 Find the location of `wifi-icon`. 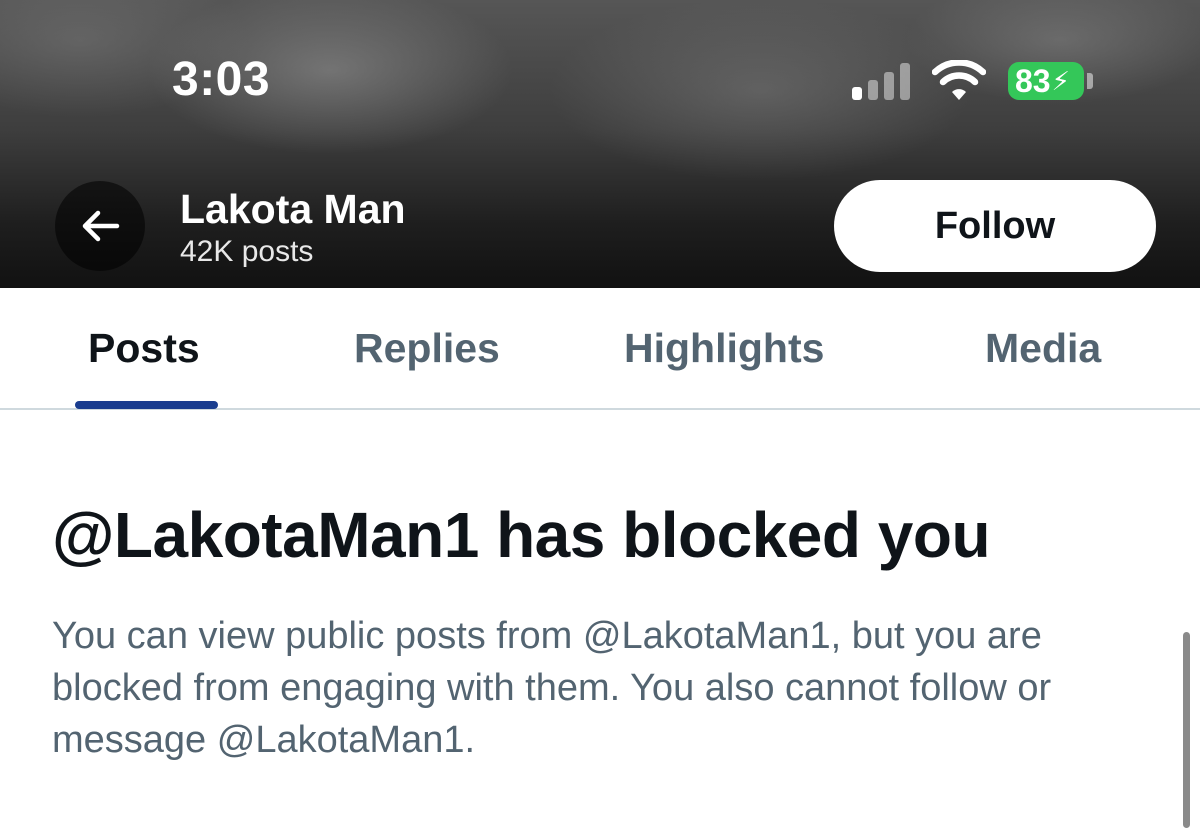

wifi-icon is located at coordinates (959, 80).